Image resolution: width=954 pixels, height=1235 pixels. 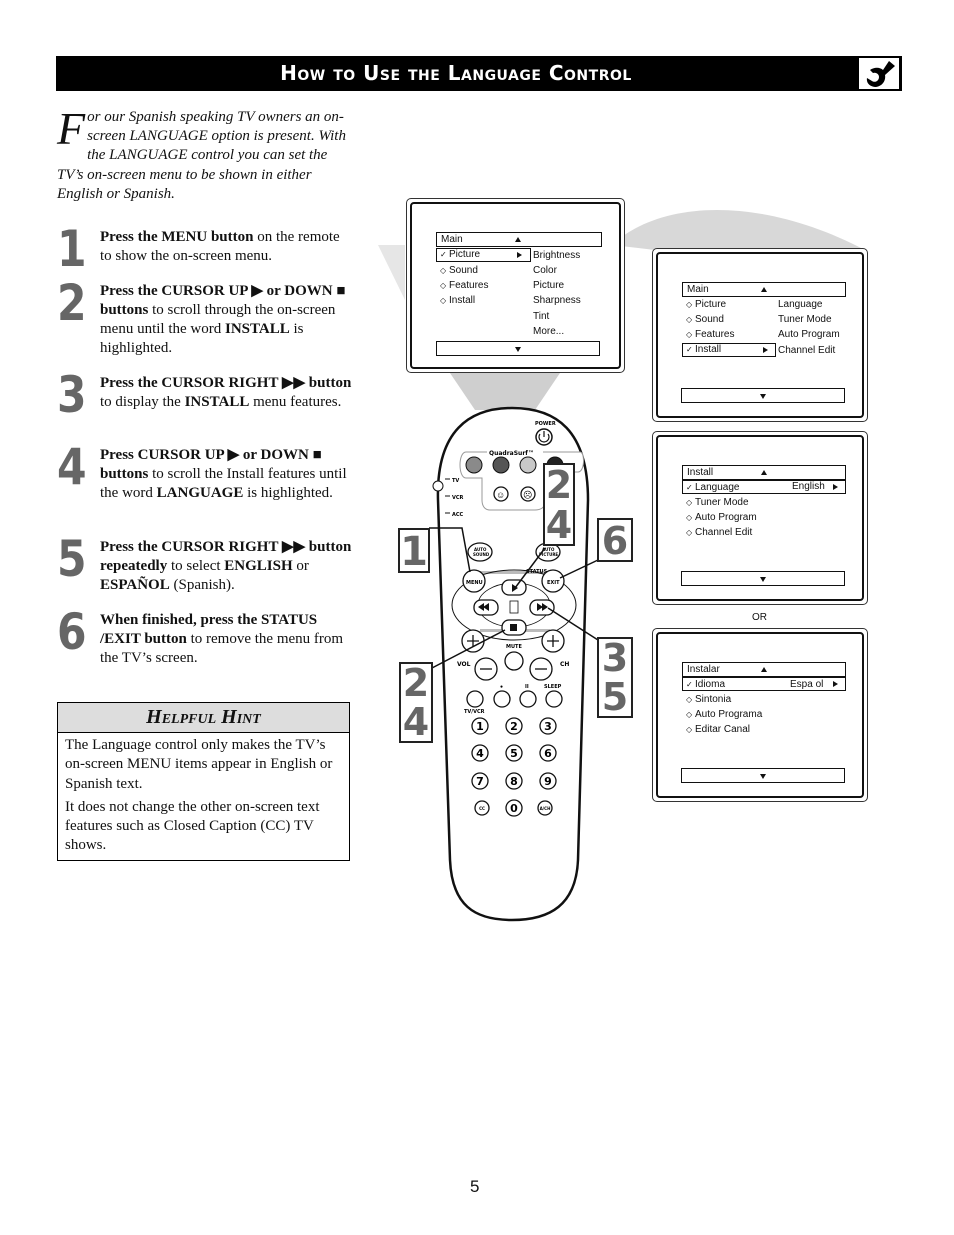 What do you see at coordinates (548, 753) in the screenshot?
I see `digit-label: 6` at bounding box center [548, 753].